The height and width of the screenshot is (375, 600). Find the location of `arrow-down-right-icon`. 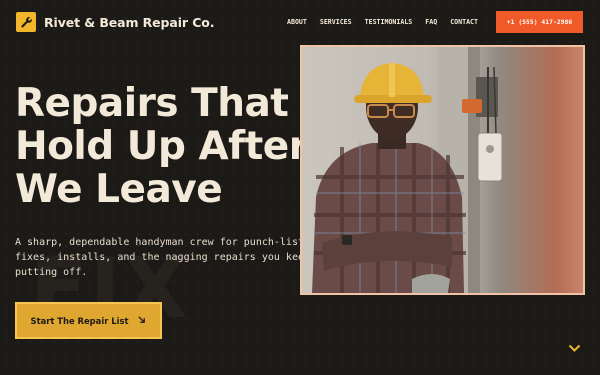

arrow-down-right-icon is located at coordinates (141, 320).